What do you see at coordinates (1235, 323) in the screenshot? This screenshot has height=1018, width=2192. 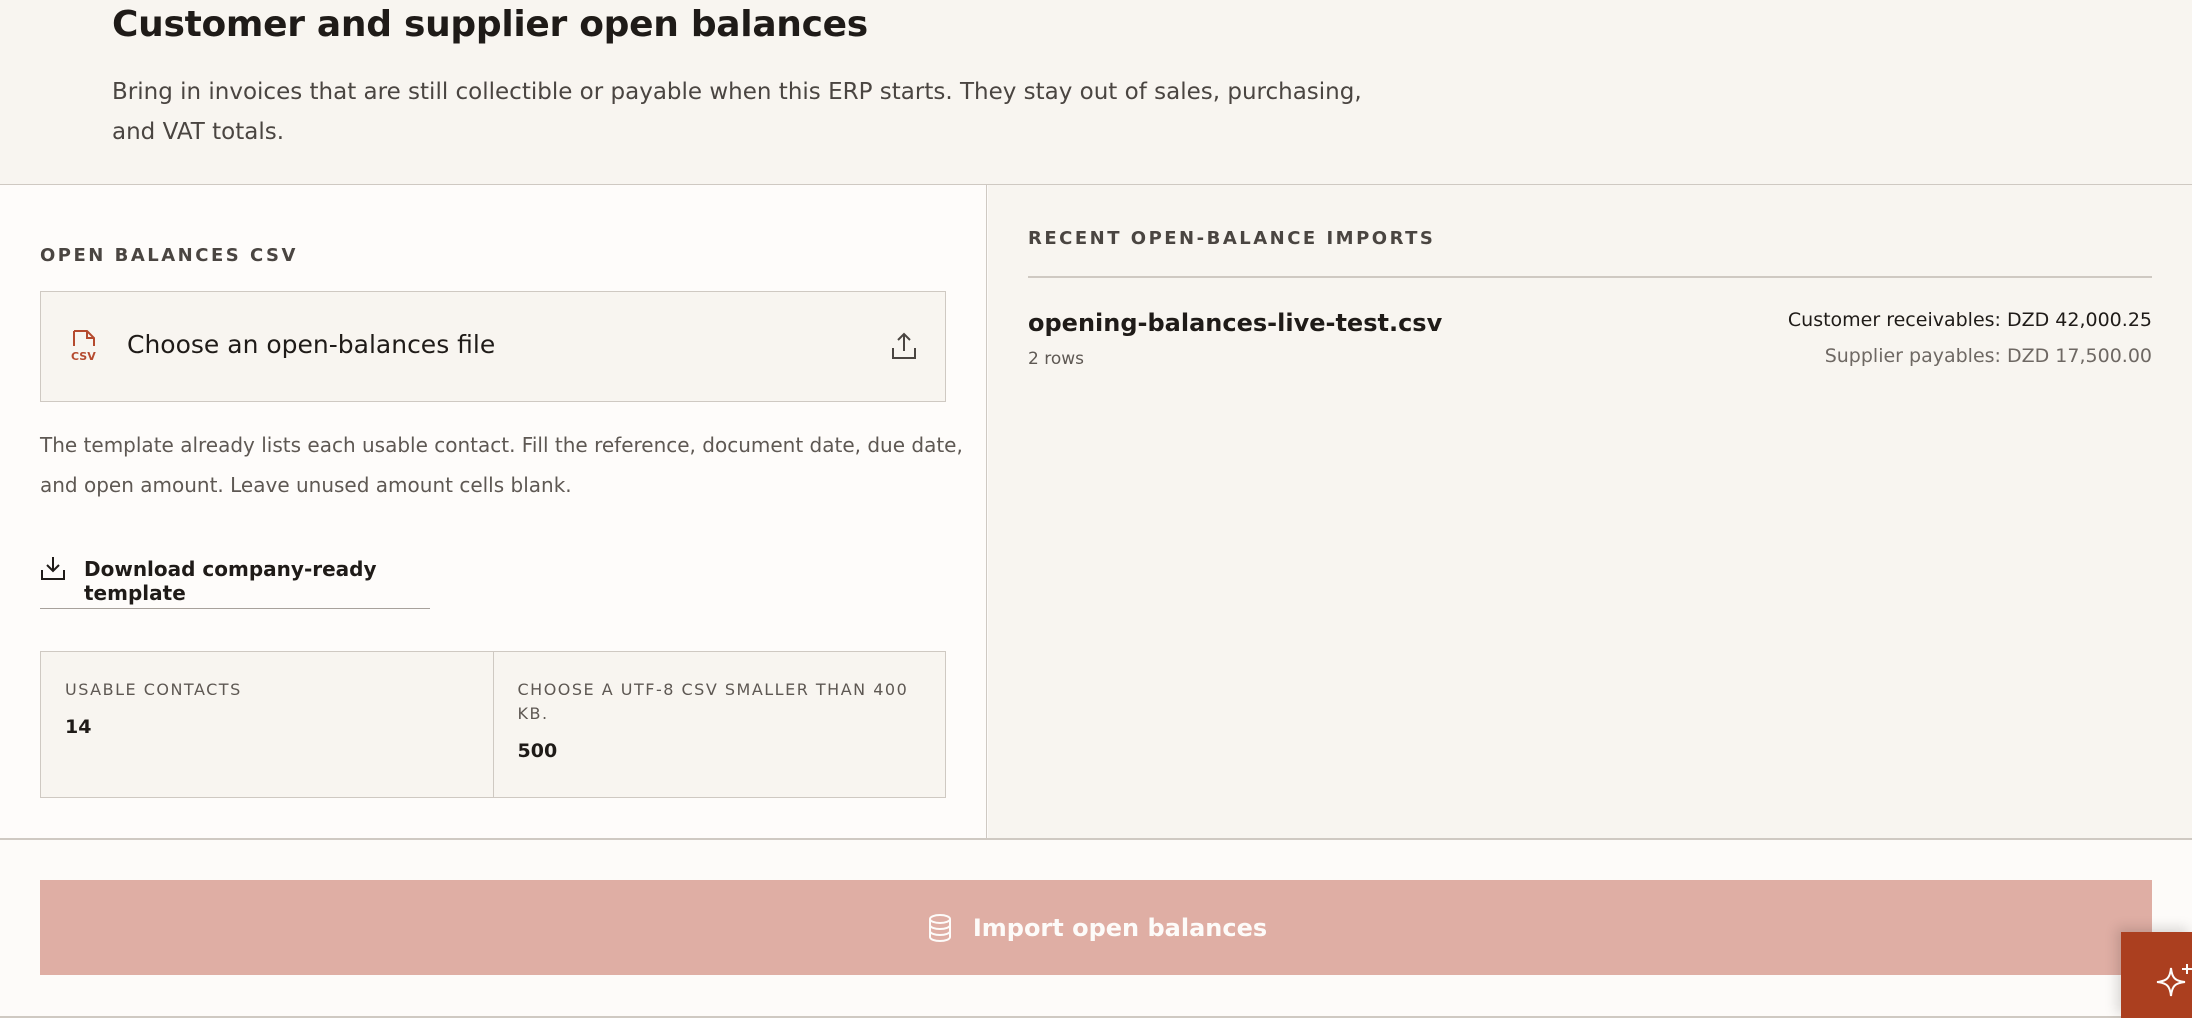 I see `import-file-name: opening-balances-live-test.csv` at bounding box center [1235, 323].